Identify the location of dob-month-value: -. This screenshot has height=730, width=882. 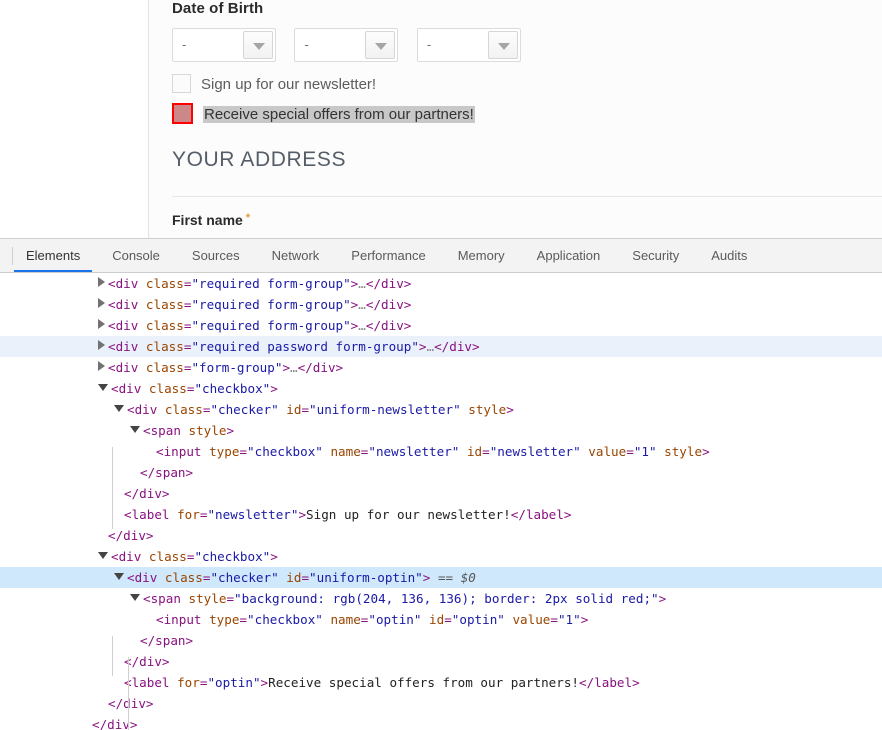
(306, 44).